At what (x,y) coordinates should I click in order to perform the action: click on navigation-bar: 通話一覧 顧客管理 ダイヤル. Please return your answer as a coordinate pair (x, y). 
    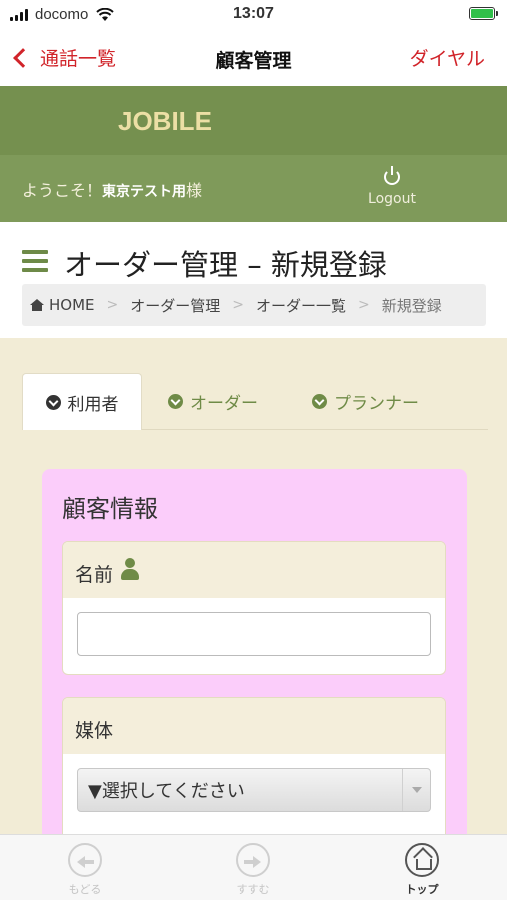
    Looking at the image, I should click on (253, 58).